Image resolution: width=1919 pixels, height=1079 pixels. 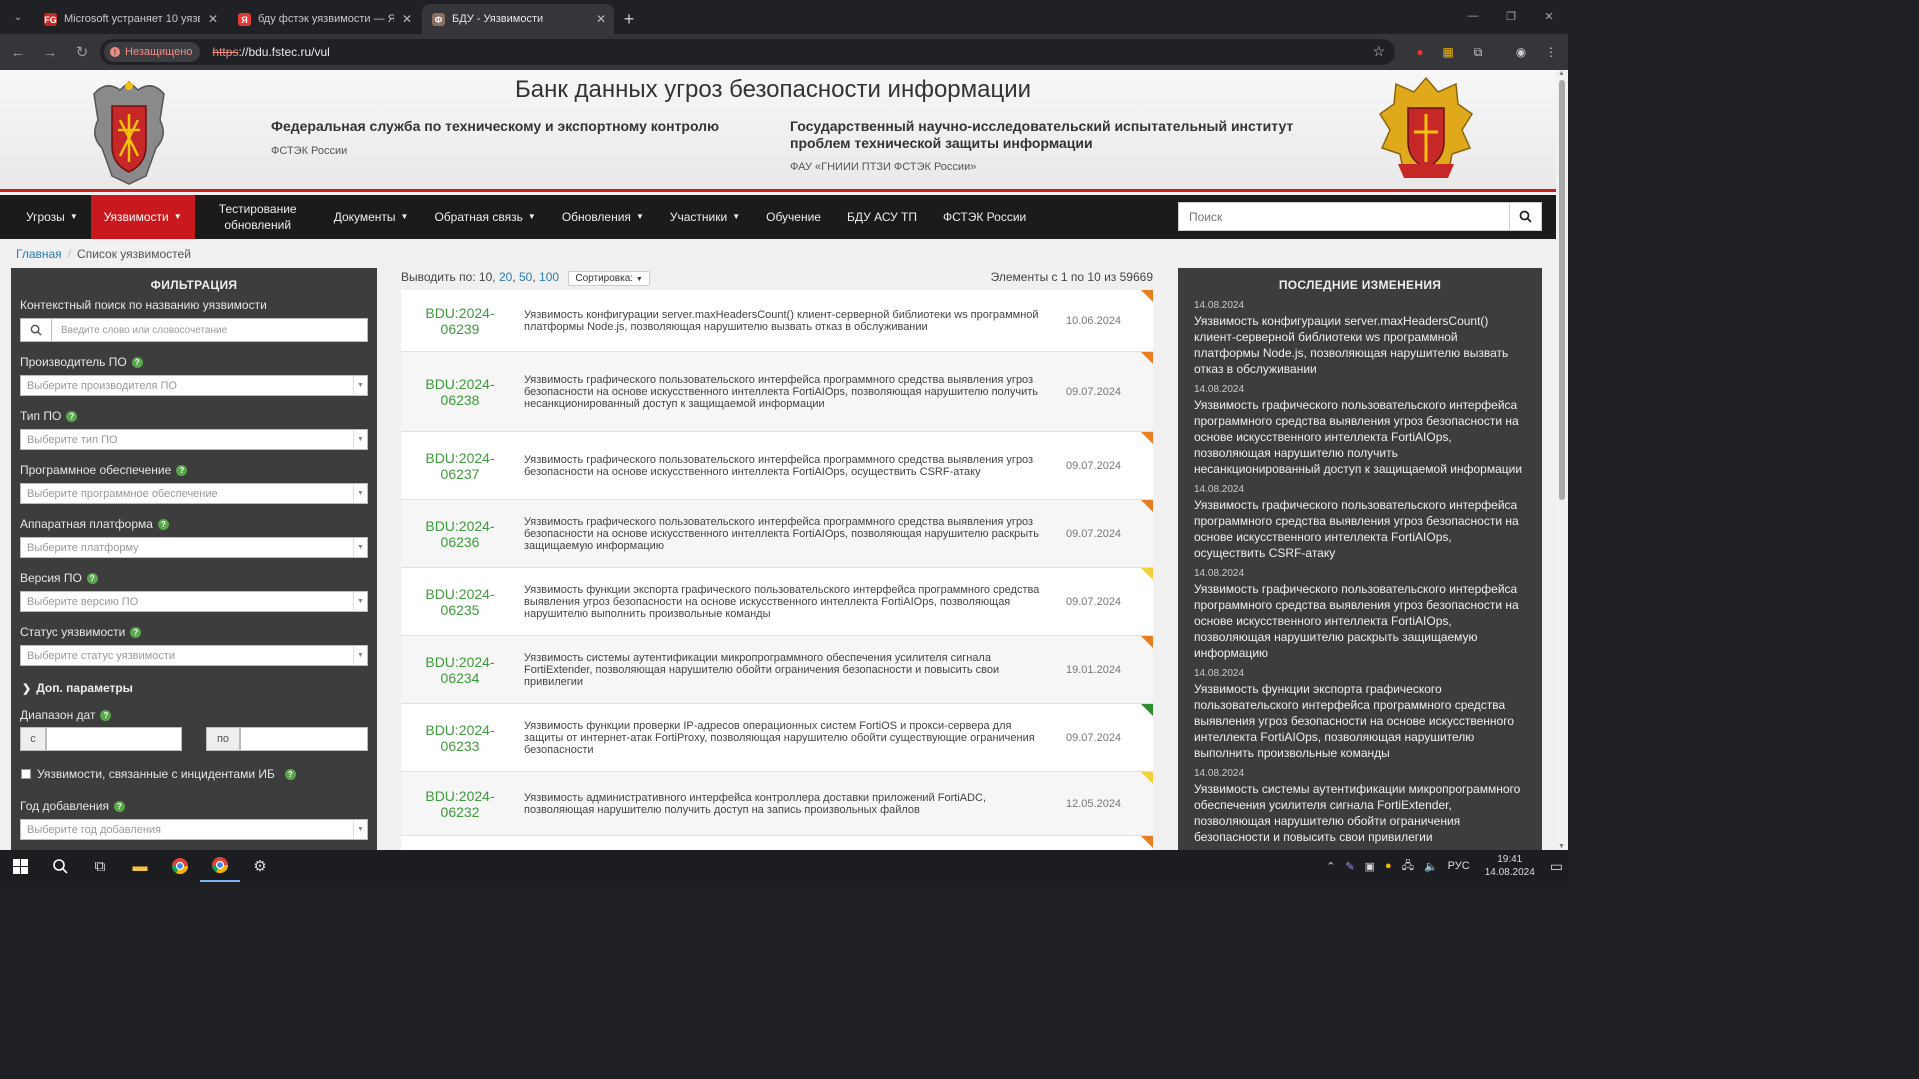 What do you see at coordinates (505, 277) in the screenshot?
I see `per-page-option: 20` at bounding box center [505, 277].